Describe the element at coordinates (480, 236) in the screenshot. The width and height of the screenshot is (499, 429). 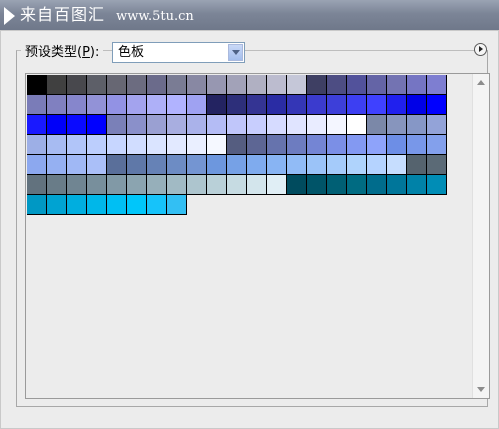
I see `vertical-scrollbar` at that location.